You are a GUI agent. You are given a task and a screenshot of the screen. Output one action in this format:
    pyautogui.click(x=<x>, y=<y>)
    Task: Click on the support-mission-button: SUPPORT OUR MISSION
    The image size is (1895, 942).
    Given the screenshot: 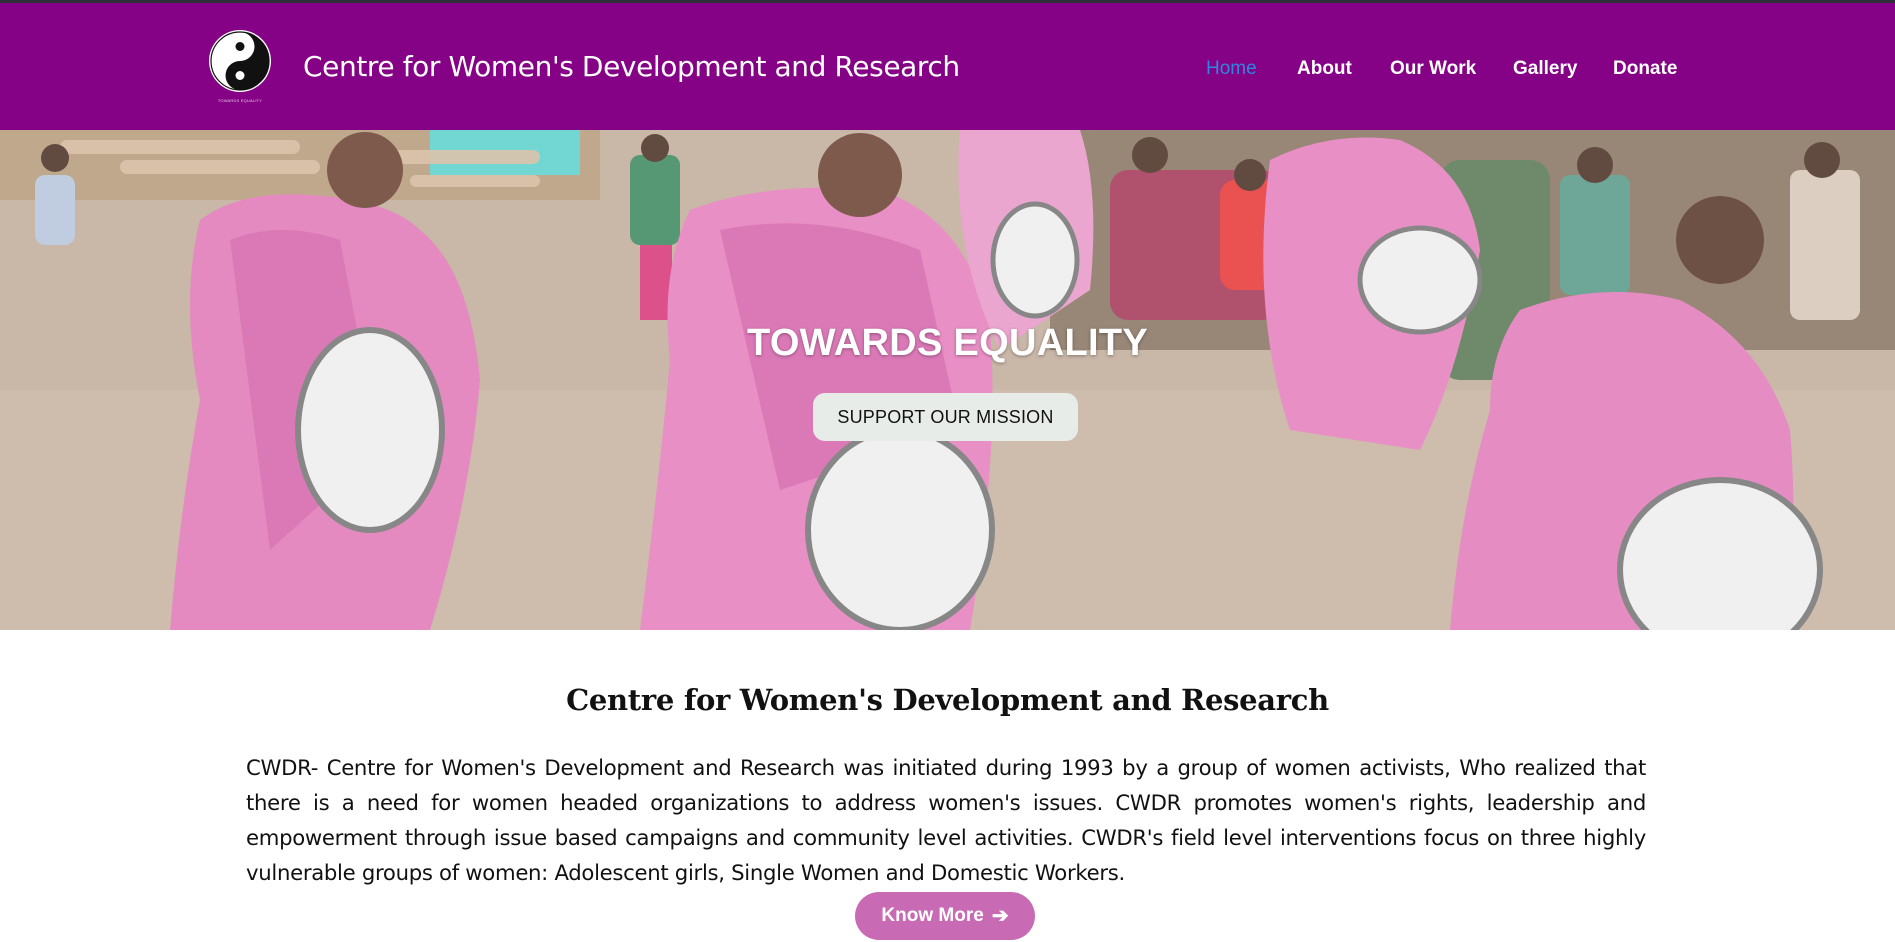 What is the action you would take?
    pyautogui.click(x=945, y=417)
    